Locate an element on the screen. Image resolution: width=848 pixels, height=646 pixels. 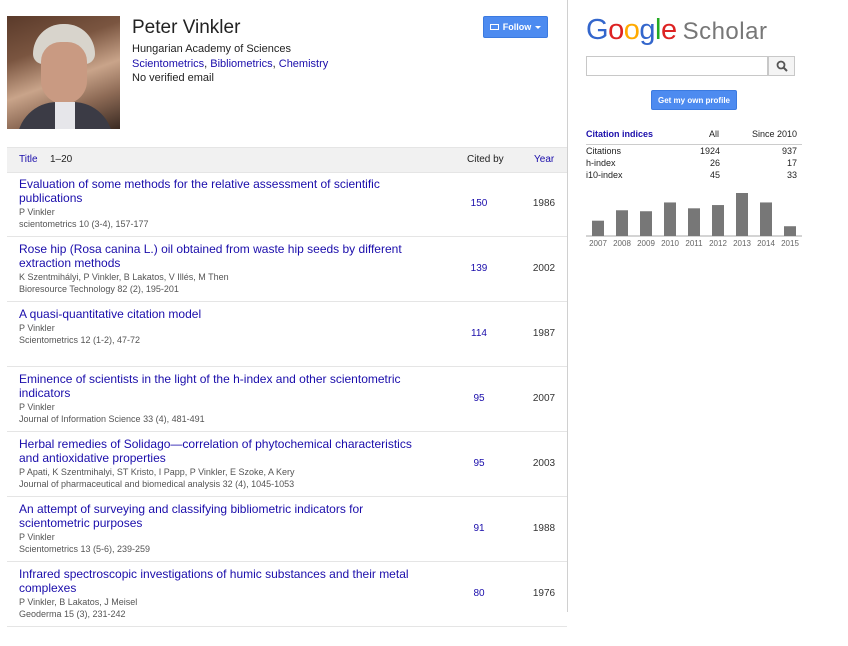
chart-bar-2011 is located at coordinates (694, 222).